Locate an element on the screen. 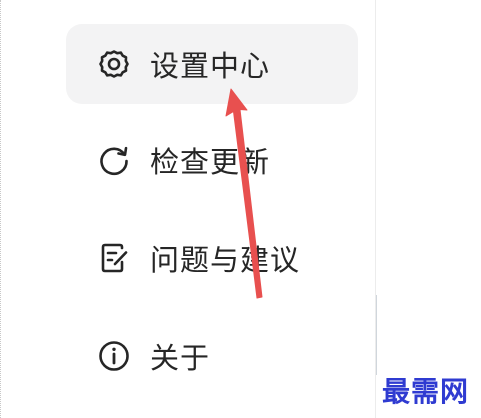  menu-item-settings-center: 设置中心 is located at coordinates (212, 64).